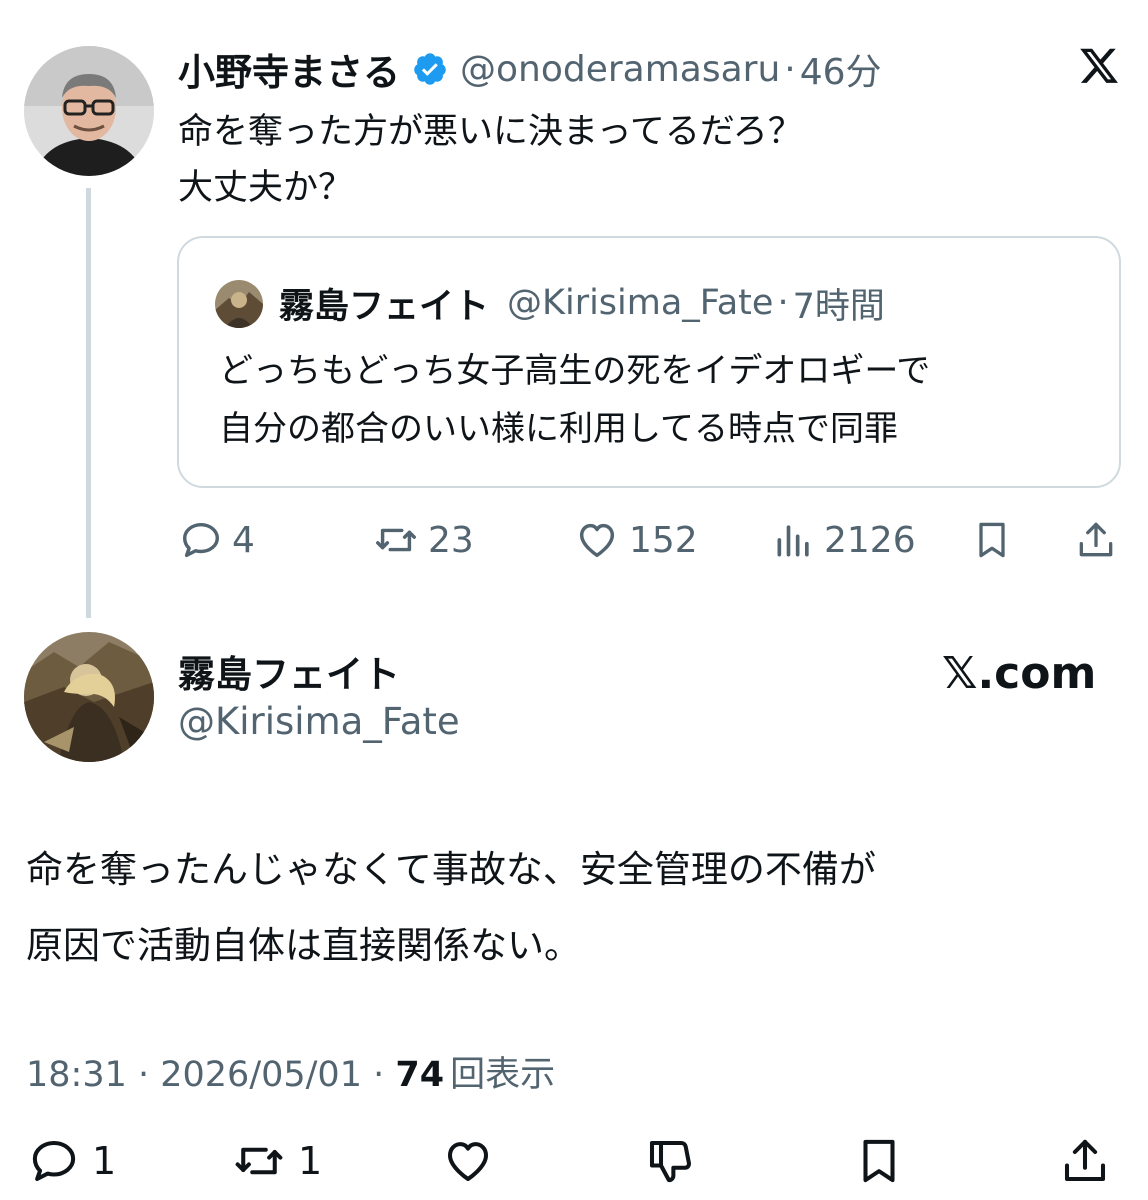  Describe the element at coordinates (1019, 673) in the screenshot. I see `x-com-brand: 𝕏.com` at that location.